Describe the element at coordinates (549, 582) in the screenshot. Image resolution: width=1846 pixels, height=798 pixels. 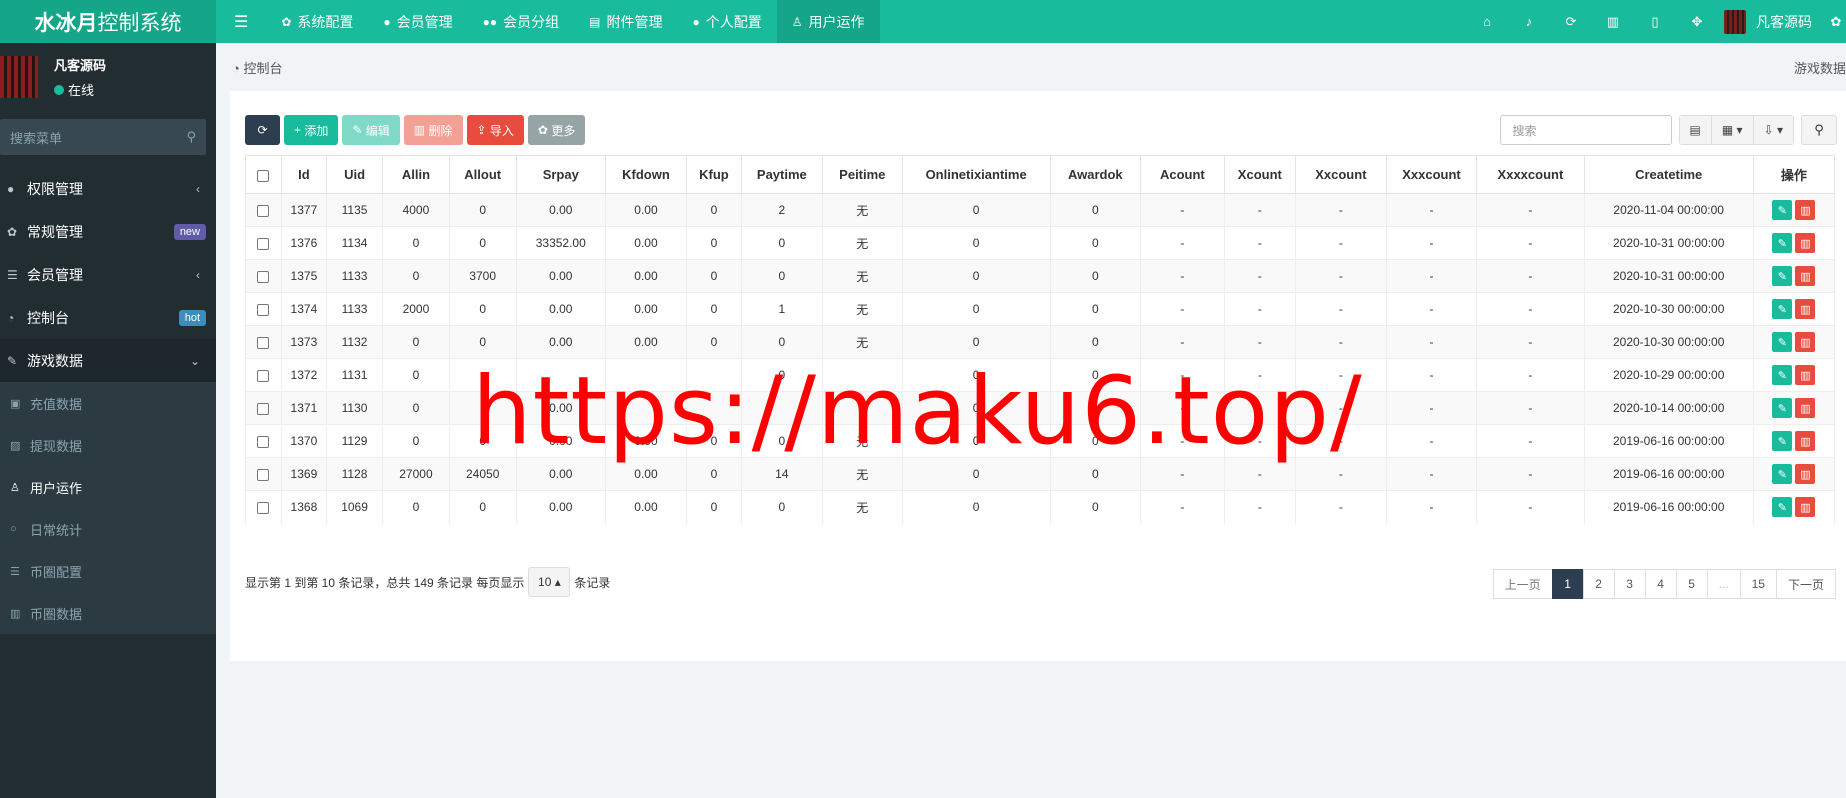
I see `page-size-select: 10 ▴` at that location.